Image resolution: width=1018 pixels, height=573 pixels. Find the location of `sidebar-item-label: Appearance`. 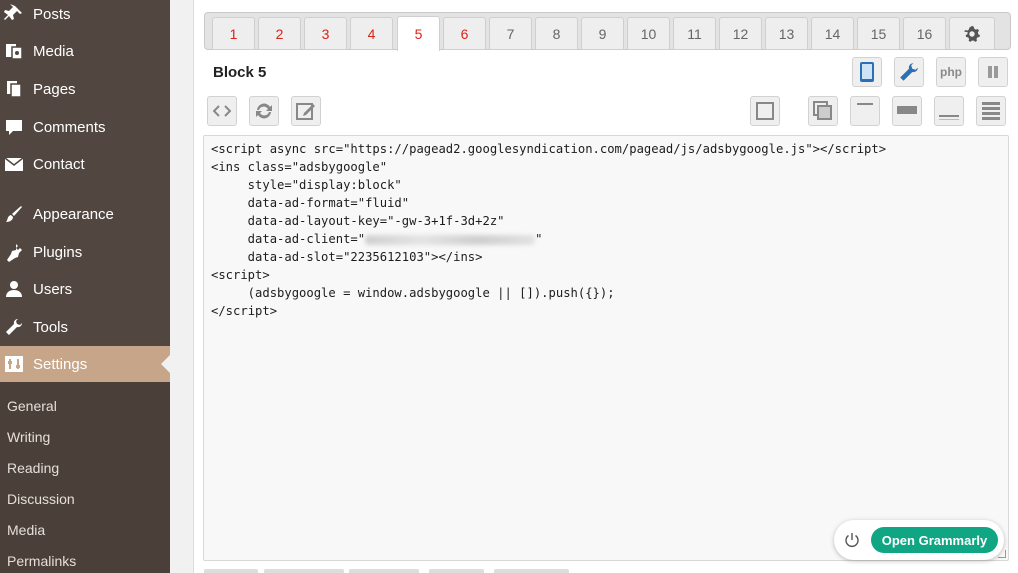

sidebar-item-label: Appearance is located at coordinates (73, 214).